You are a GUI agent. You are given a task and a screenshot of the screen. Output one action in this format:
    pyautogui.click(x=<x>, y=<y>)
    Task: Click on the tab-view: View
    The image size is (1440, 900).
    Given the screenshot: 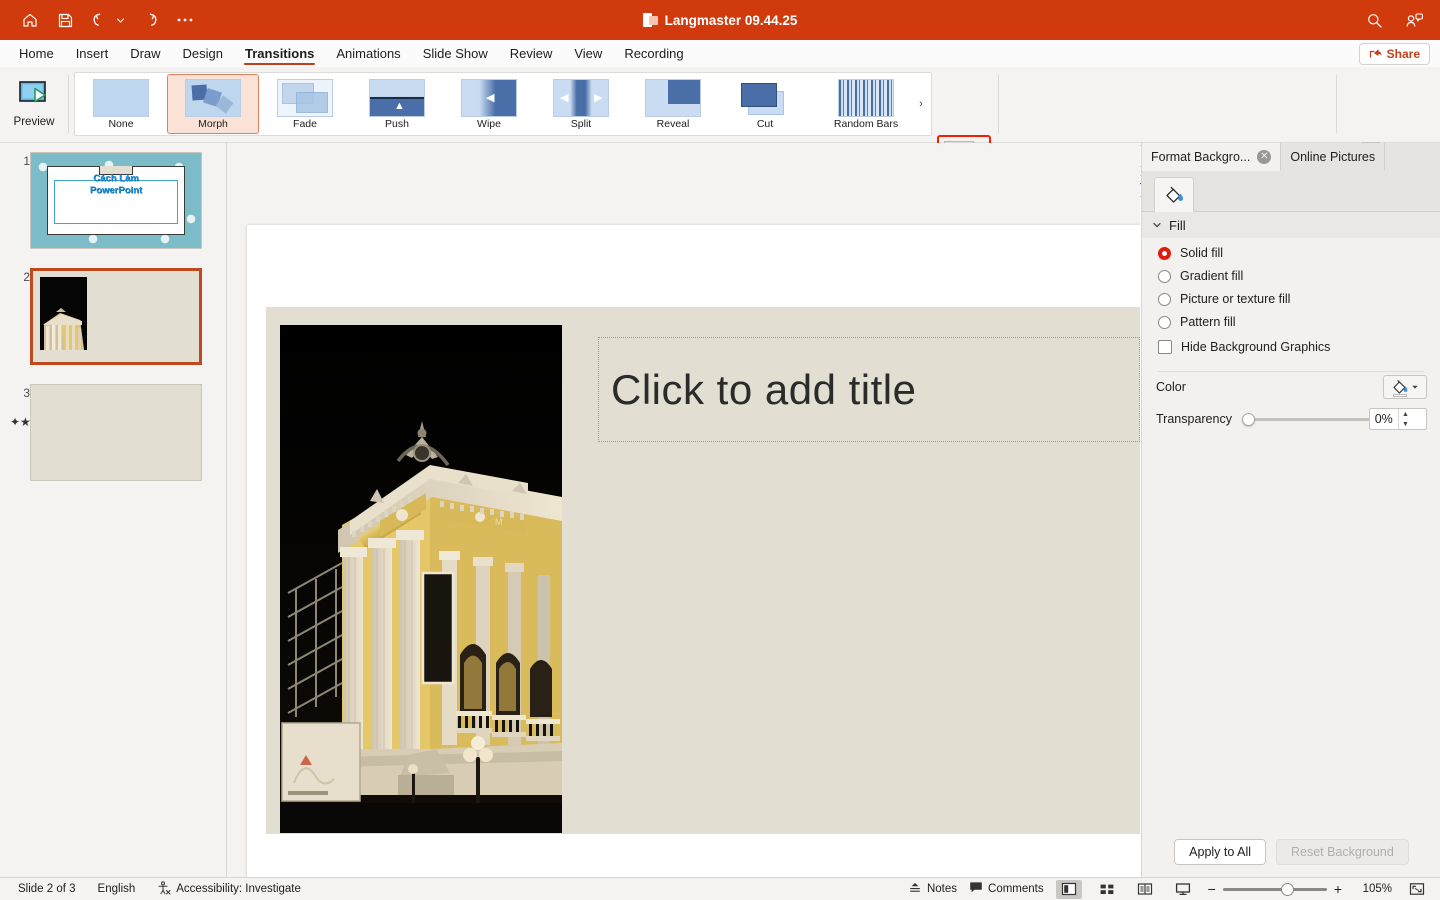 What is the action you would take?
    pyautogui.click(x=588, y=53)
    